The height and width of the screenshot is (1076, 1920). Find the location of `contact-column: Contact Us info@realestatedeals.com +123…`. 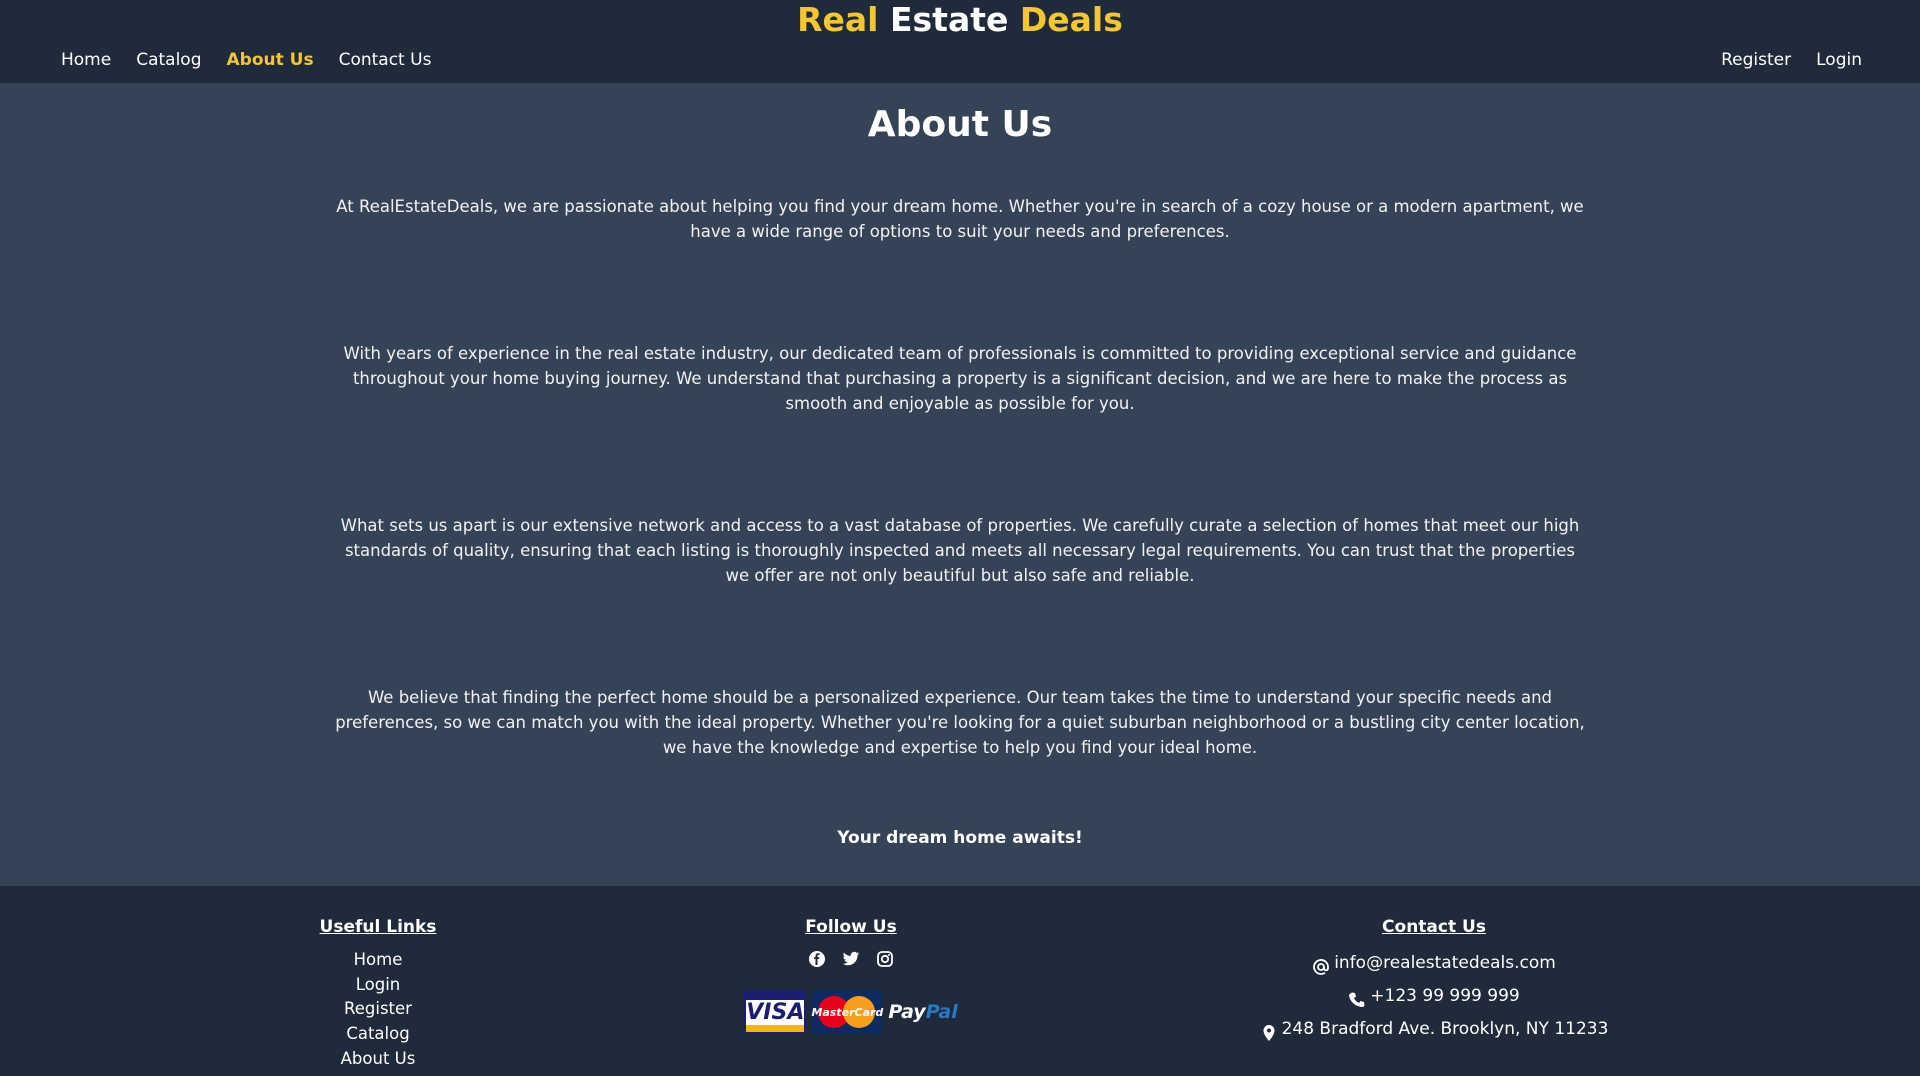

contact-column: Contact Us info@realestatedeals.com +123… is located at coordinates (1434, 966).